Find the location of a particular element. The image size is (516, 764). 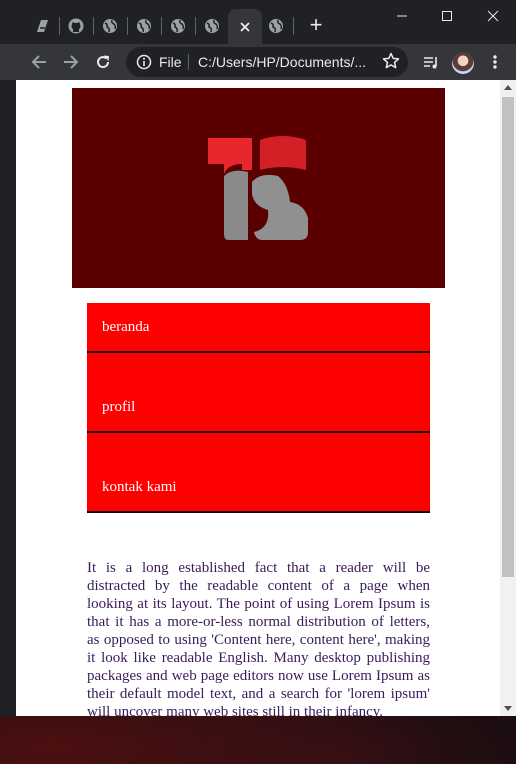

playlist-icon is located at coordinates (430, 63).